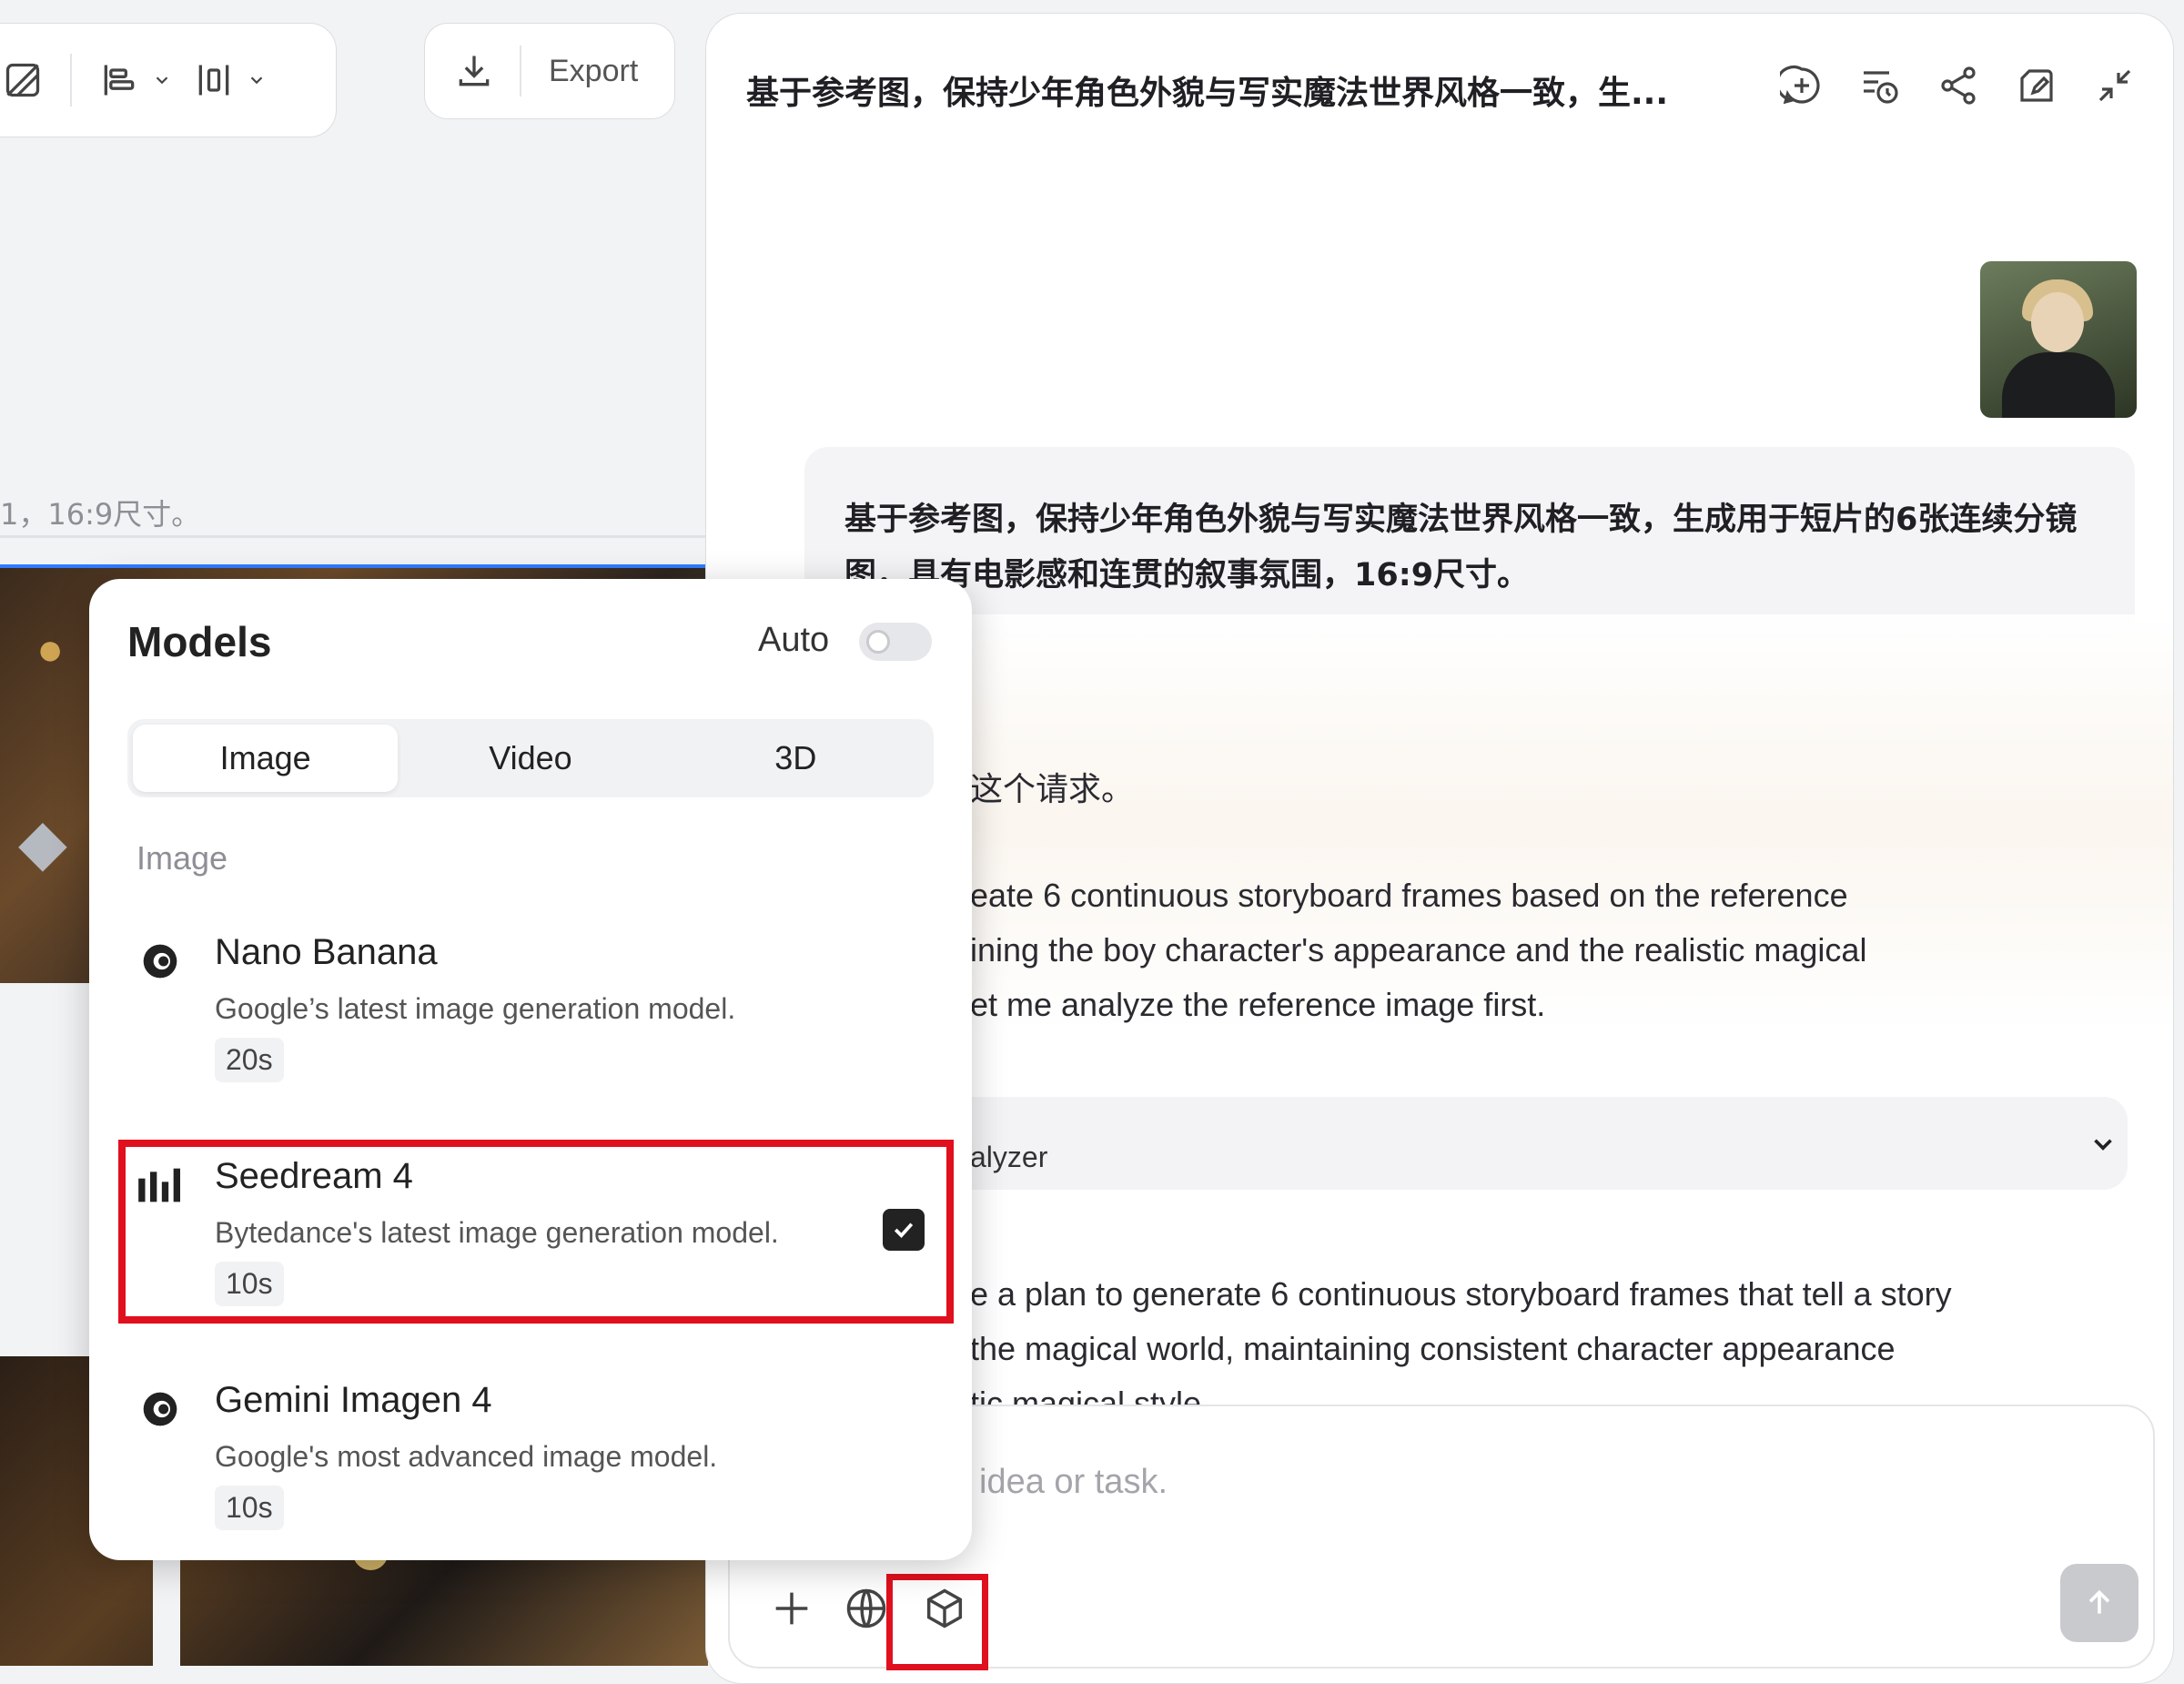  What do you see at coordinates (120, 81) in the screenshot?
I see `align-left-icon` at bounding box center [120, 81].